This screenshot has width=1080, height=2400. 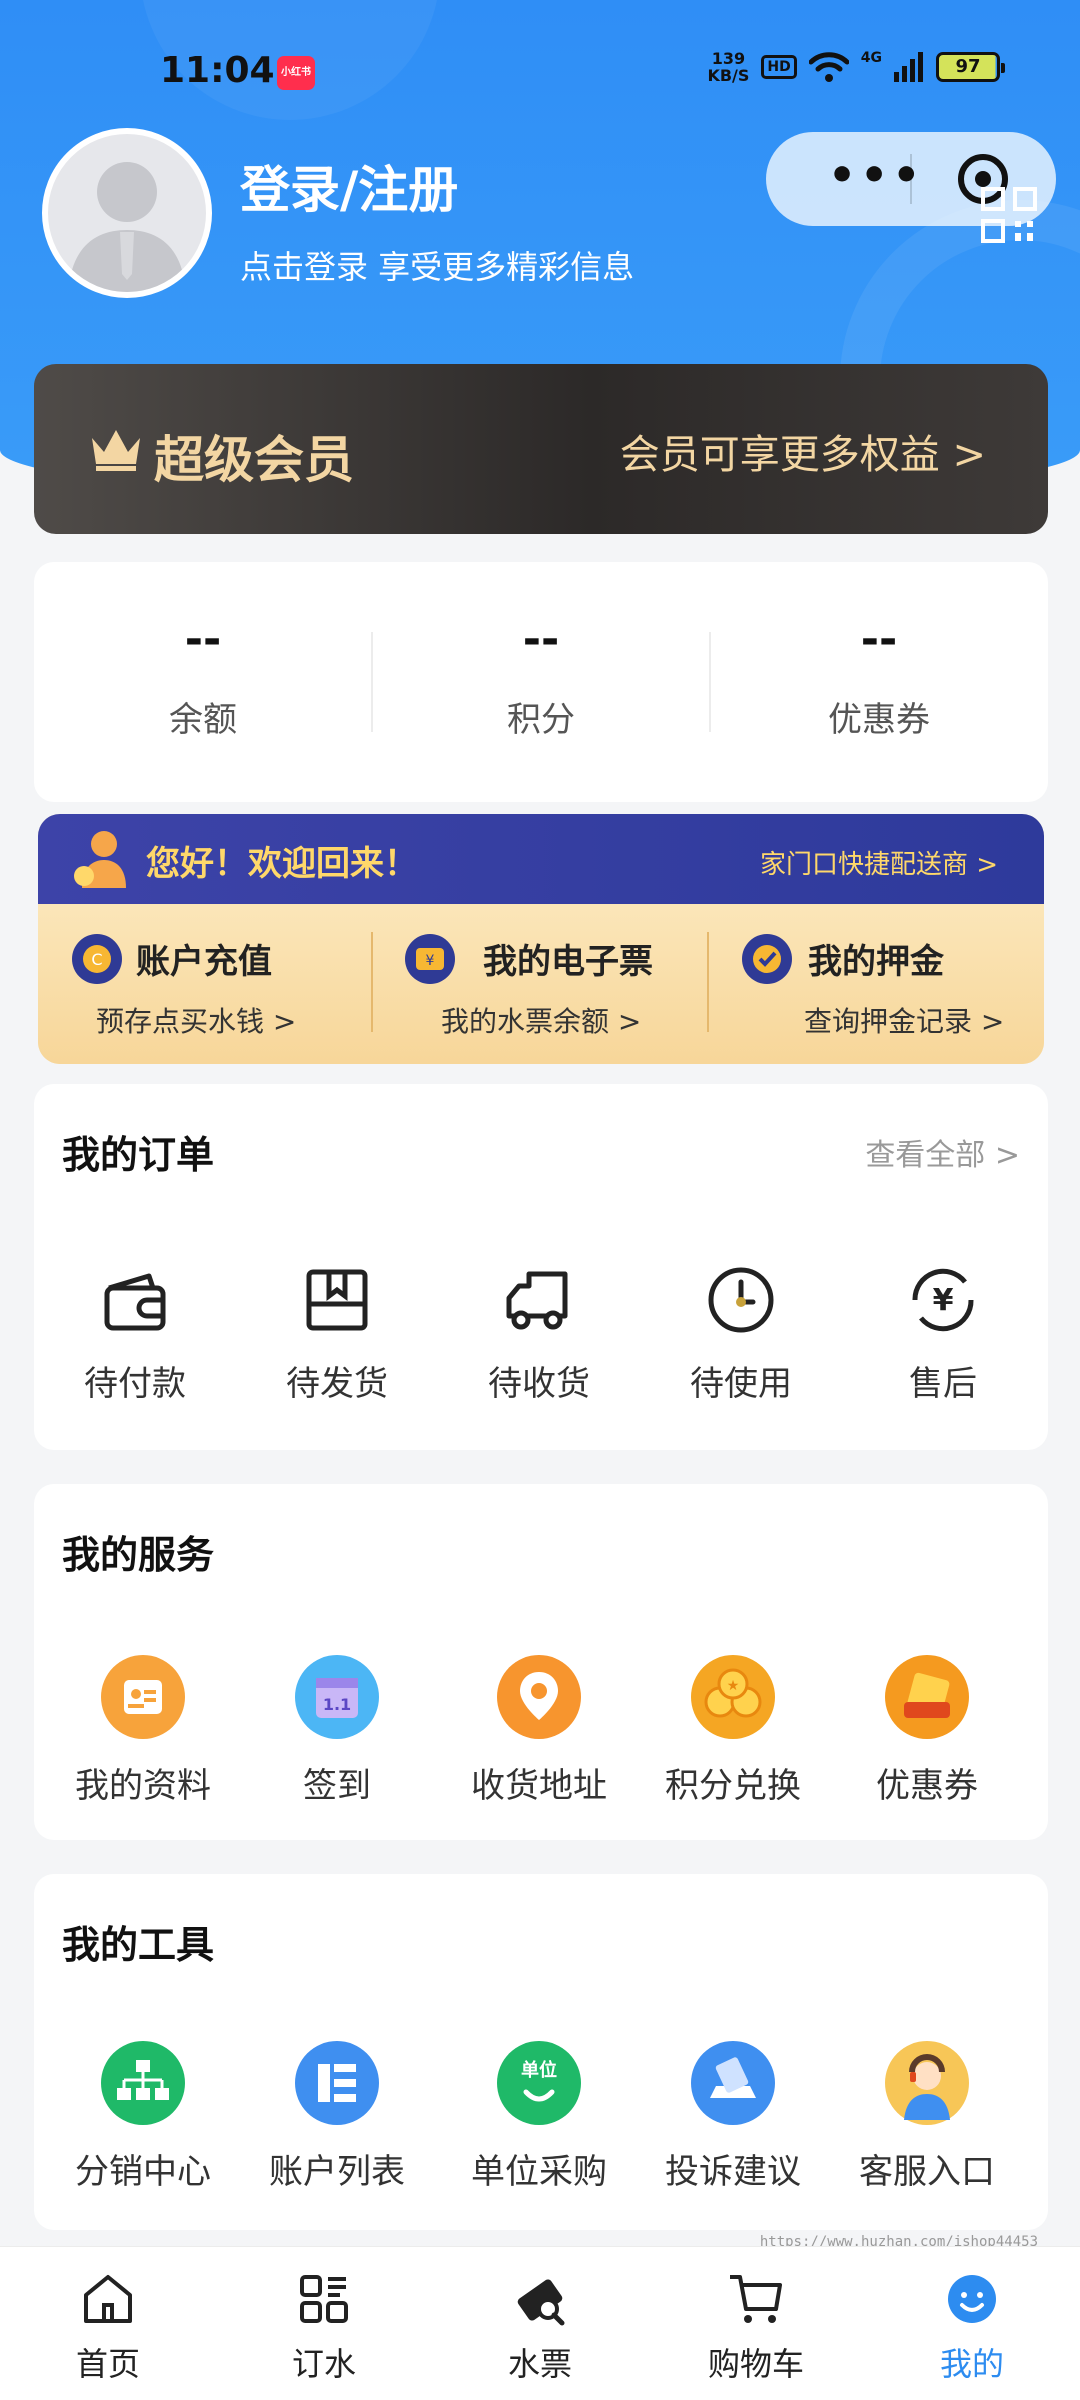 I want to click on tab-water-ticket: 水票, so click(x=540, y=2323).